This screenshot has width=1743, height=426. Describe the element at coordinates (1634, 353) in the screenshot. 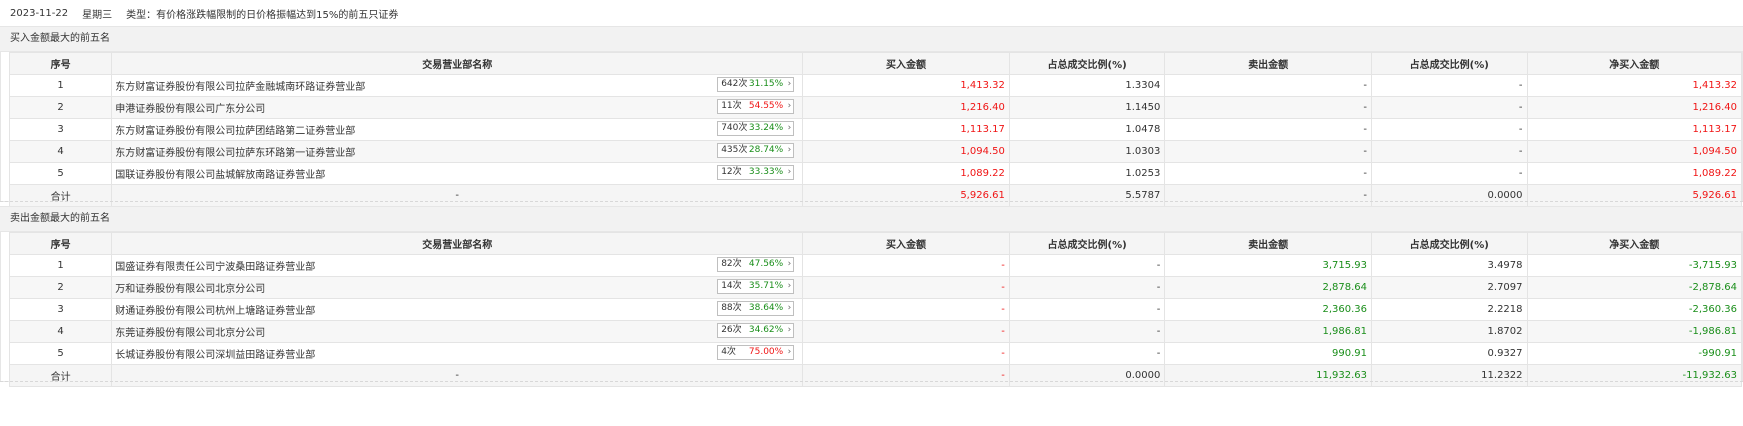

I see `net-amount: -990.91` at that location.